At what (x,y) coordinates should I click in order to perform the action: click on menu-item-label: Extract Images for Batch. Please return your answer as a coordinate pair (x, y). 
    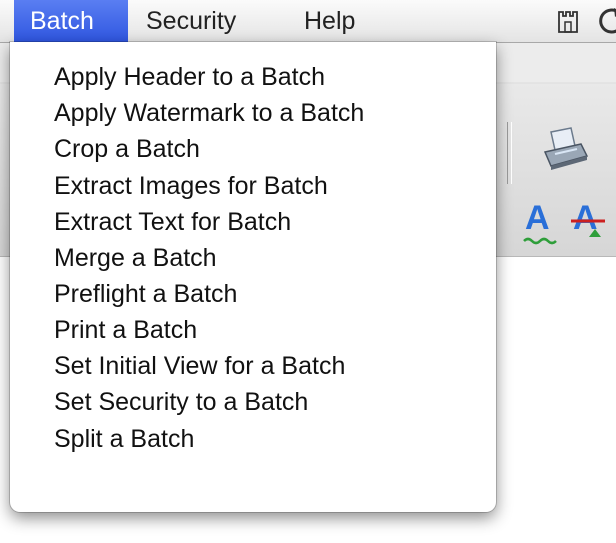
    Looking at the image, I should click on (191, 186).